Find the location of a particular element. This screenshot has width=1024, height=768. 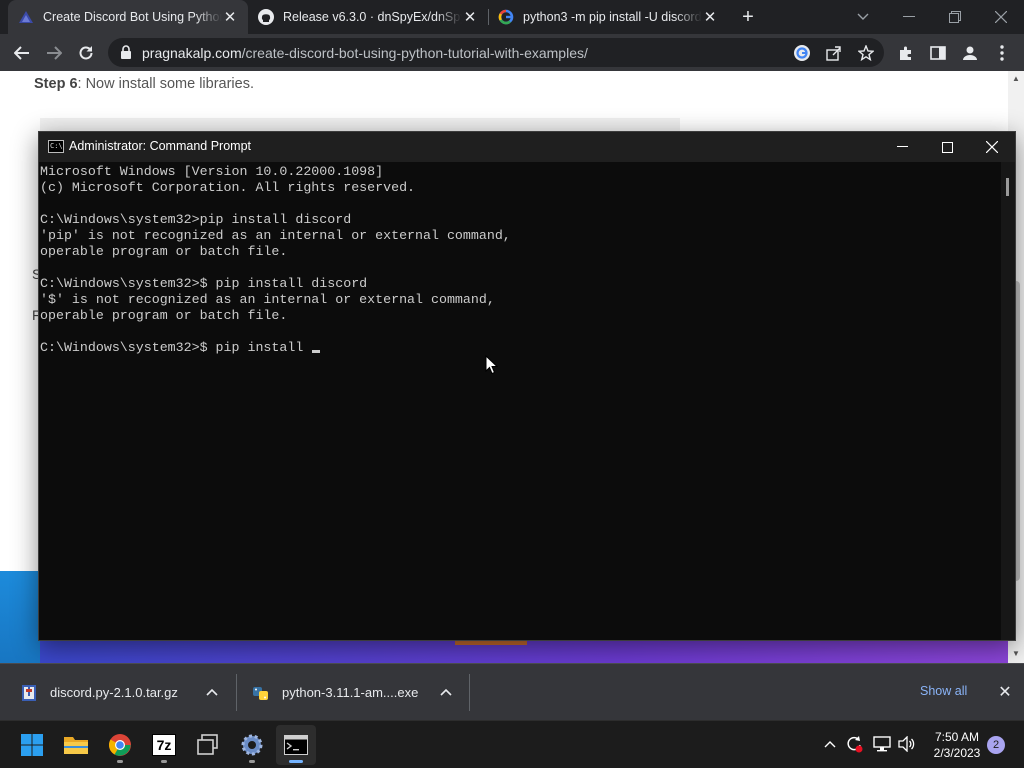

google-lens-icon is located at coordinates (802, 53).